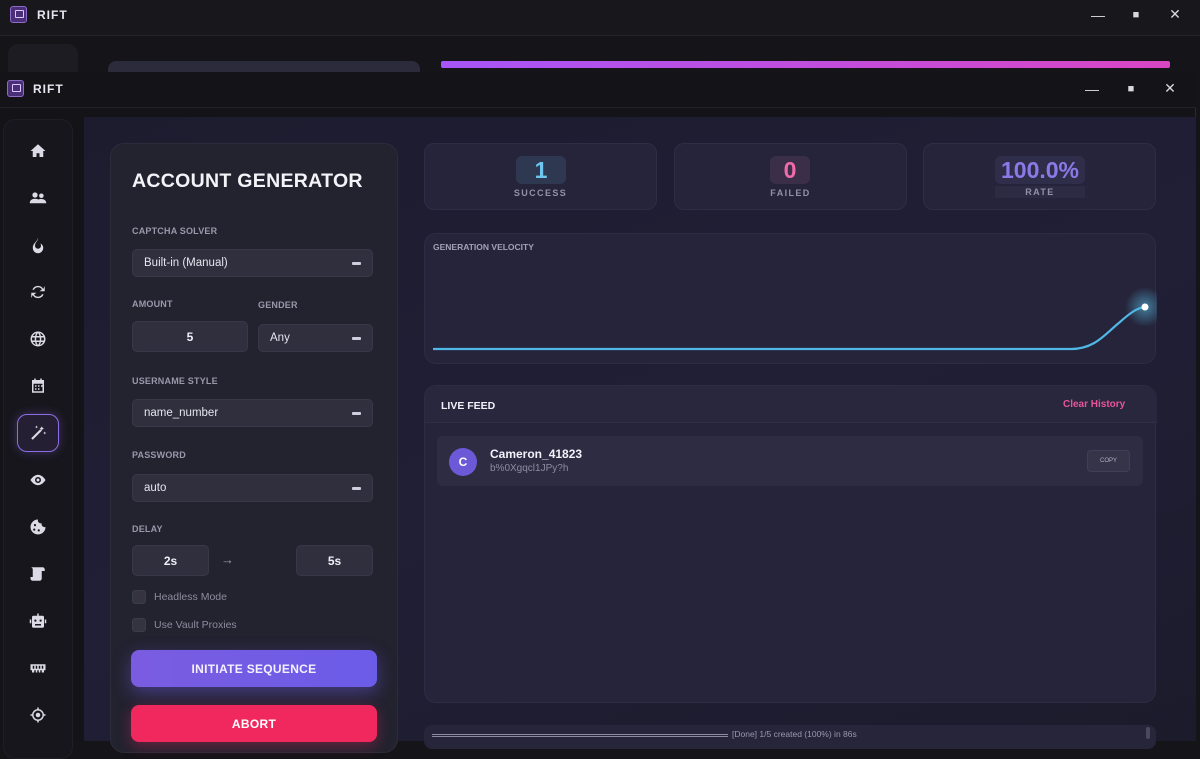 Image resolution: width=1200 pixels, height=759 pixels. I want to click on live-feed-title: LIVE FEED, so click(468, 406).